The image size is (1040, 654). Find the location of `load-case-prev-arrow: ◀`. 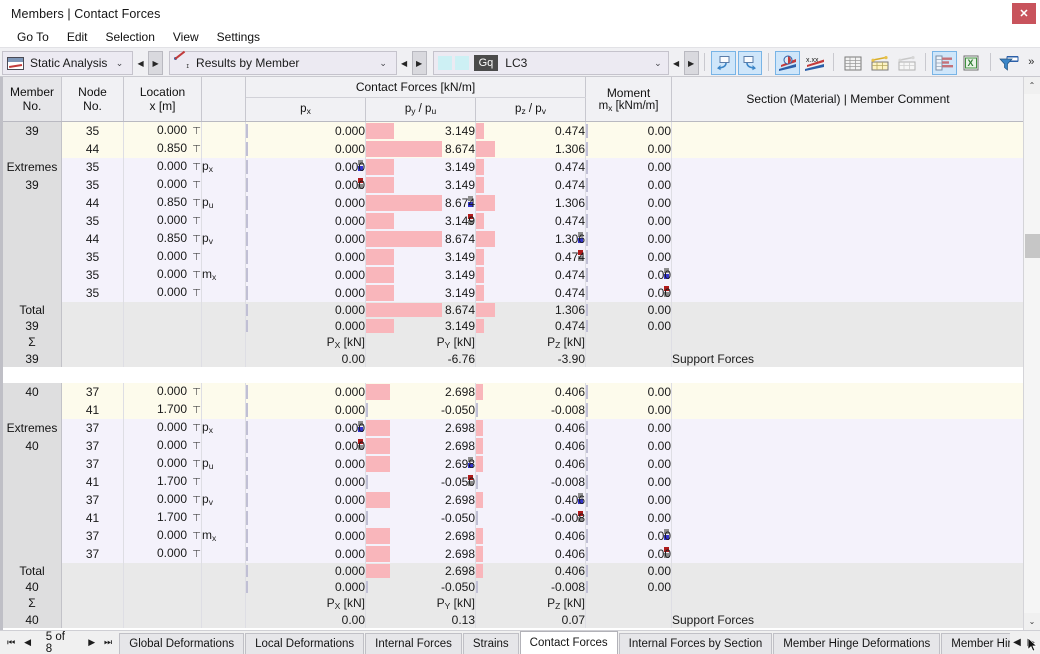

load-case-prev-arrow: ◀ is located at coordinates (676, 63).